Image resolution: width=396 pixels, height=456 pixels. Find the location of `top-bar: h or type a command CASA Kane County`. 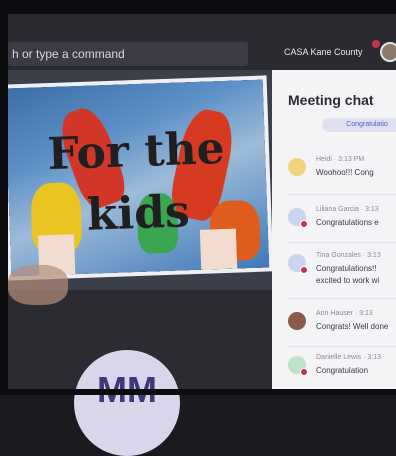

top-bar: h or type a command CASA Kane County is located at coordinates (202, 42).